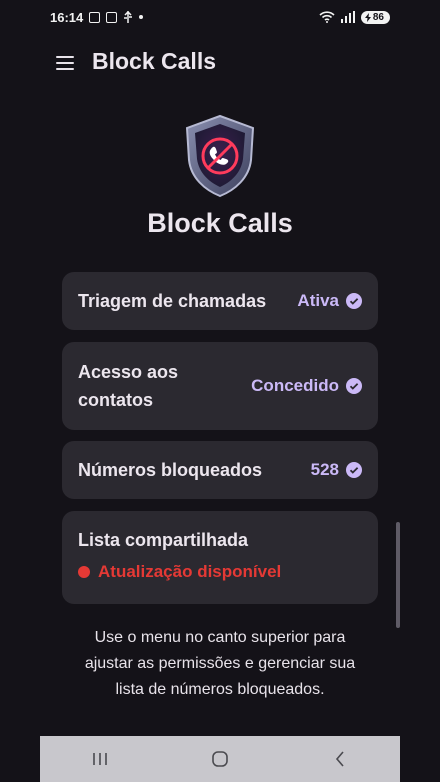 This screenshot has height=782, width=440. I want to click on home-icon, so click(220, 759).